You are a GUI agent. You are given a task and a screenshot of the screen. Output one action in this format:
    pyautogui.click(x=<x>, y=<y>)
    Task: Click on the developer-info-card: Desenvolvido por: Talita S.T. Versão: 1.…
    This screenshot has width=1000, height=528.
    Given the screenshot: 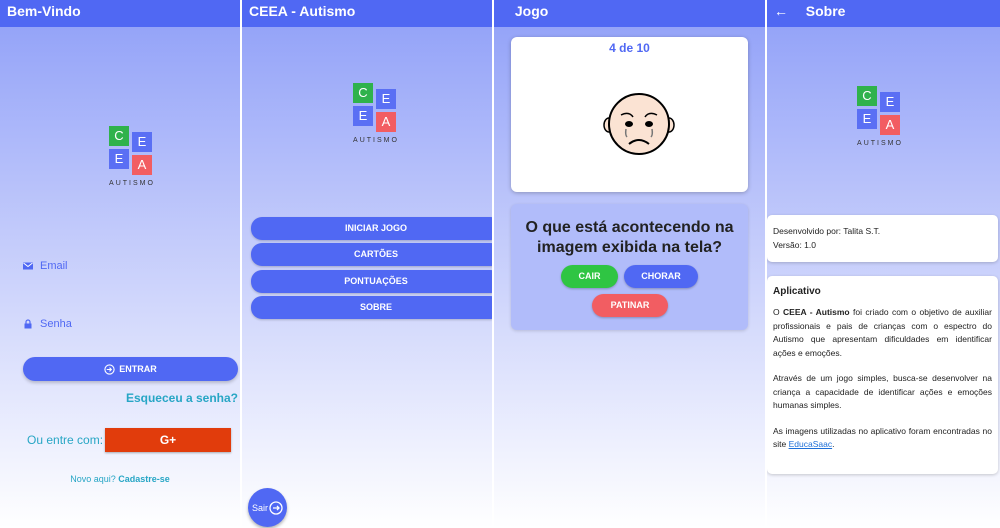 What is the action you would take?
    pyautogui.click(x=882, y=238)
    